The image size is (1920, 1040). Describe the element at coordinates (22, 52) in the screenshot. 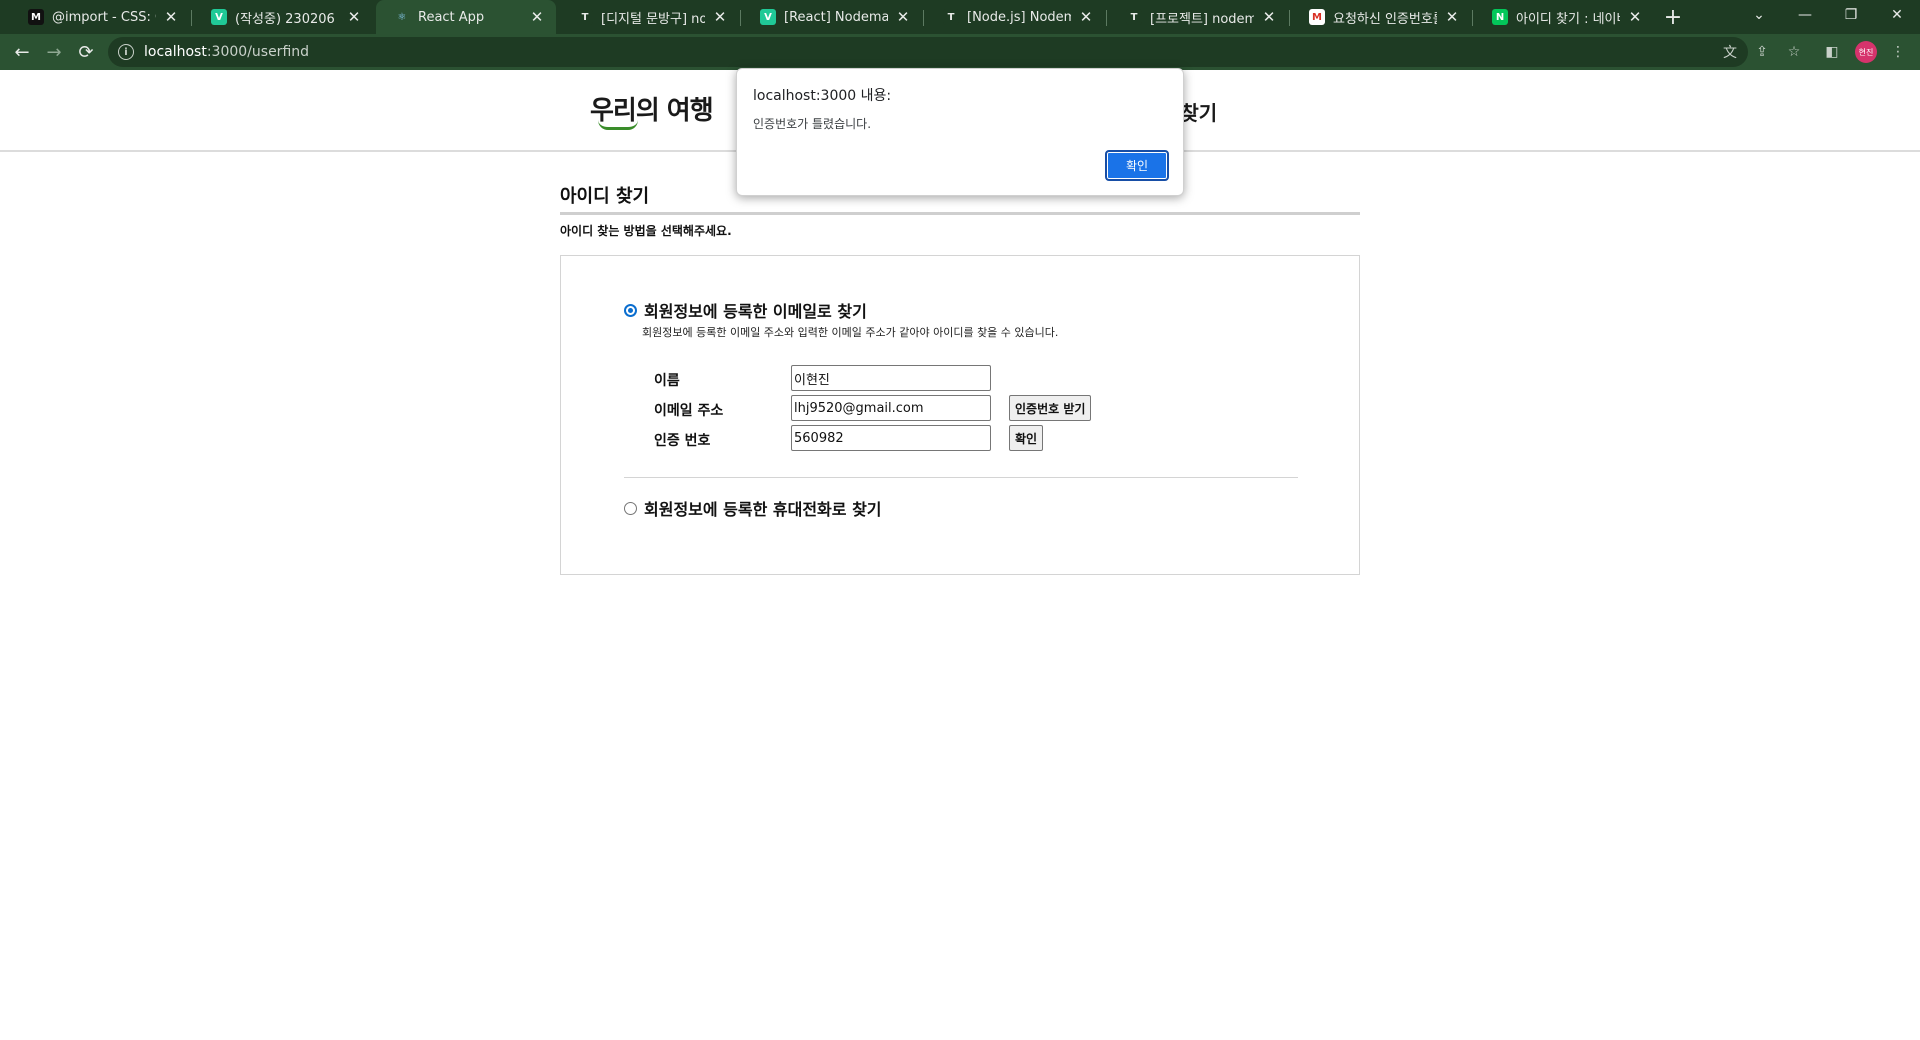

I see `back-arrow-icon: ←` at that location.